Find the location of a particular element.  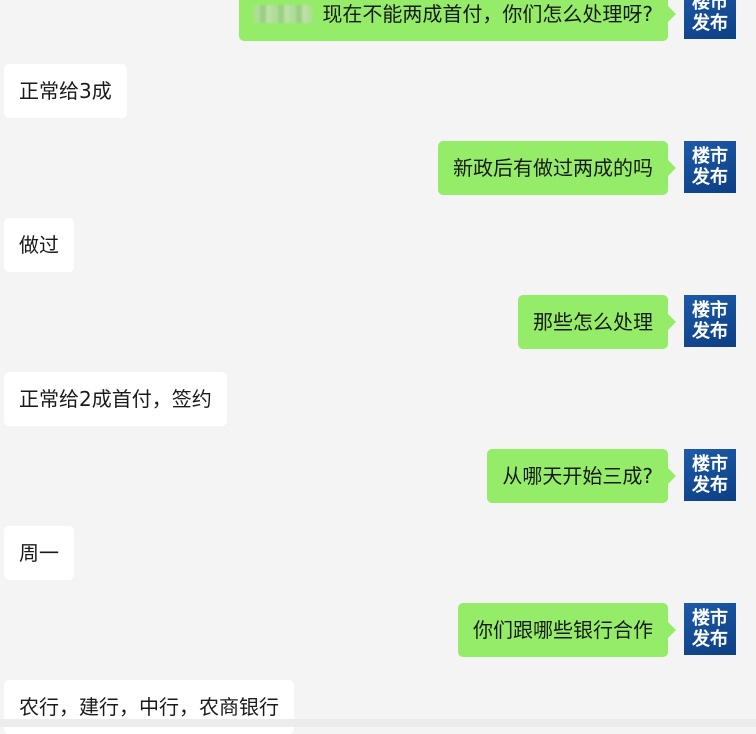

message-text: 从哪天开始三成? is located at coordinates (577, 476).